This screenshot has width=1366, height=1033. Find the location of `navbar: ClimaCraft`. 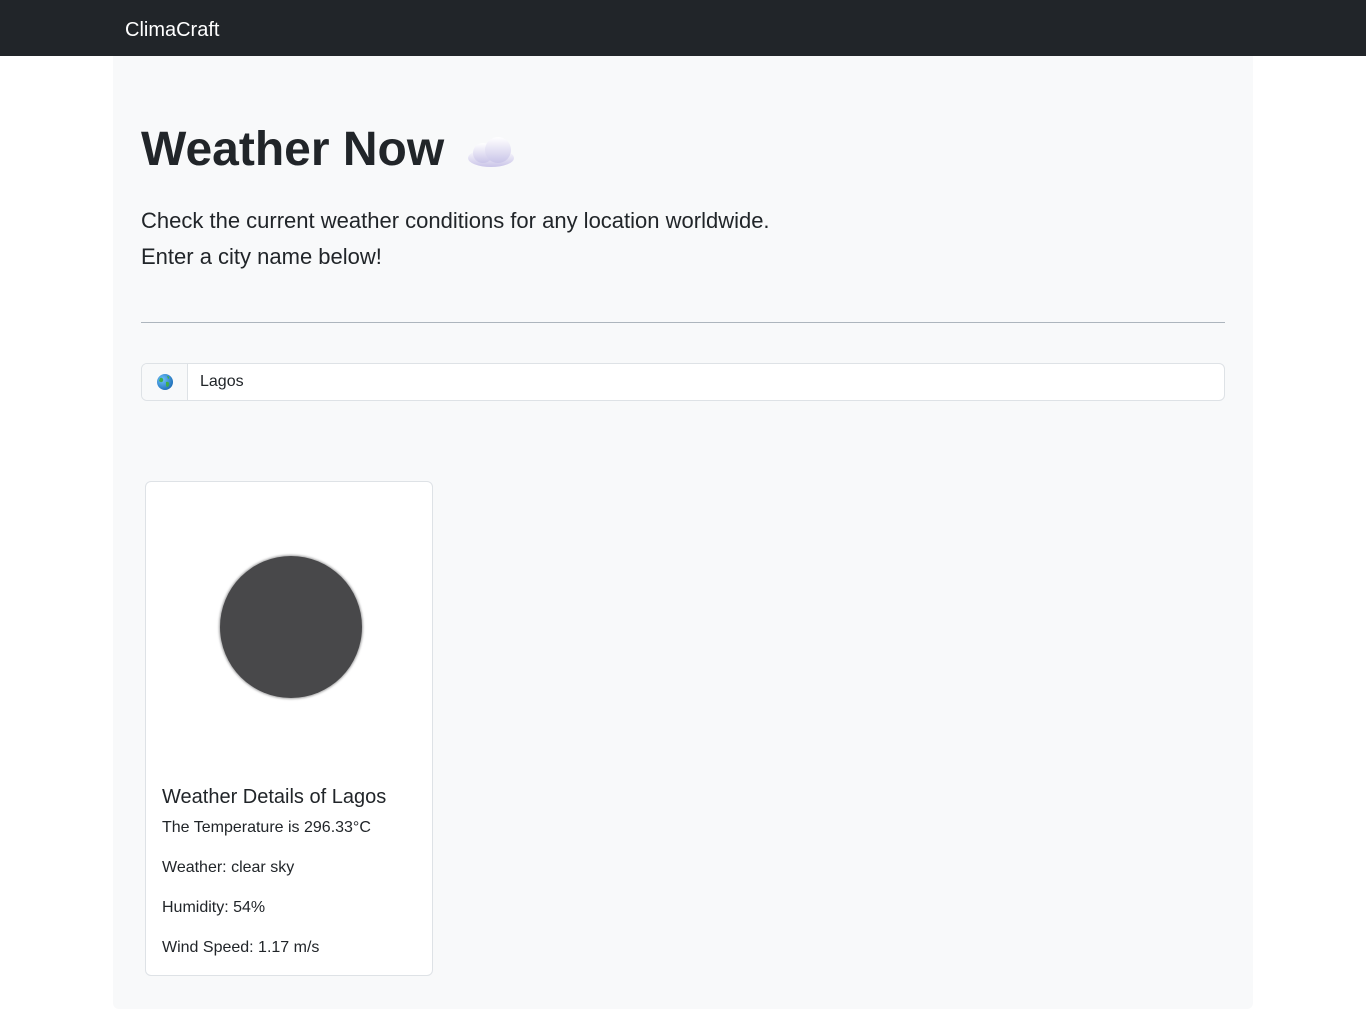

navbar: ClimaCraft is located at coordinates (683, 28).